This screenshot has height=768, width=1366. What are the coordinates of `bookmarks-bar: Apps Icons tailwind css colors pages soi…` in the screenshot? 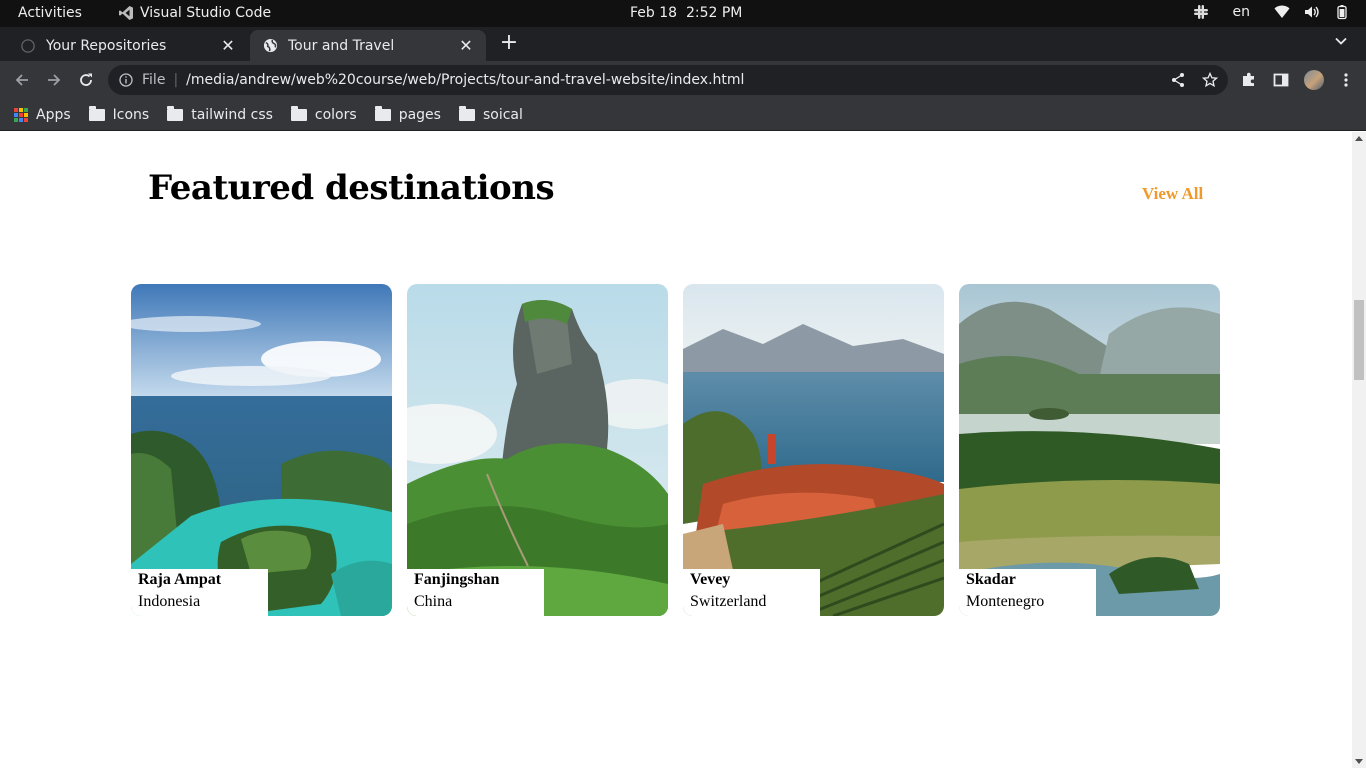 It's located at (683, 115).